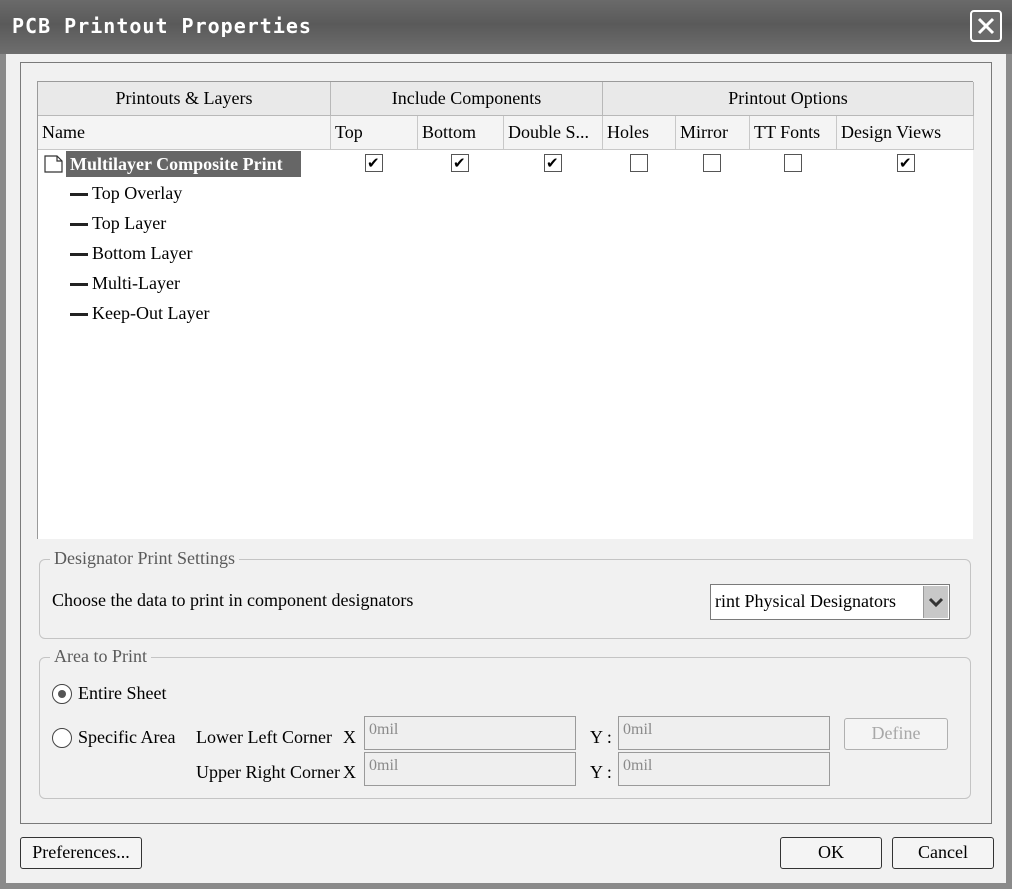  I want to click on lower-left-y-field: 0mil, so click(724, 733).